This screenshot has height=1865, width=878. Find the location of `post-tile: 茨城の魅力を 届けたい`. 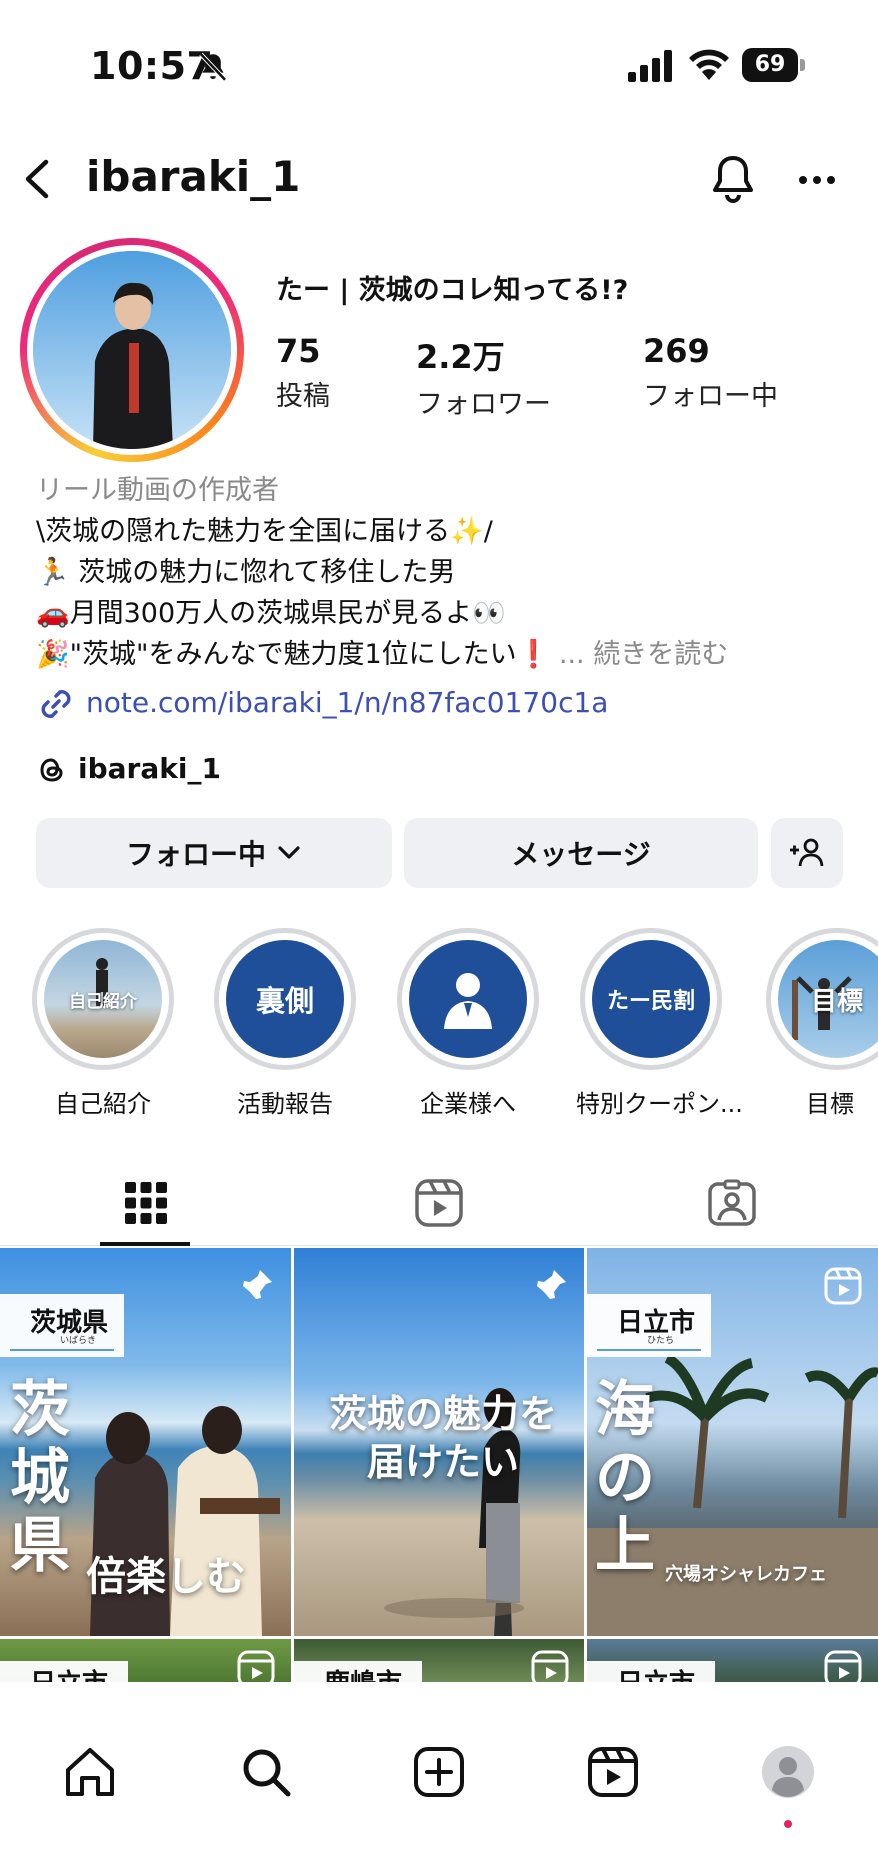

post-tile: 茨城の魅力を 届けたい is located at coordinates (439, 1442).